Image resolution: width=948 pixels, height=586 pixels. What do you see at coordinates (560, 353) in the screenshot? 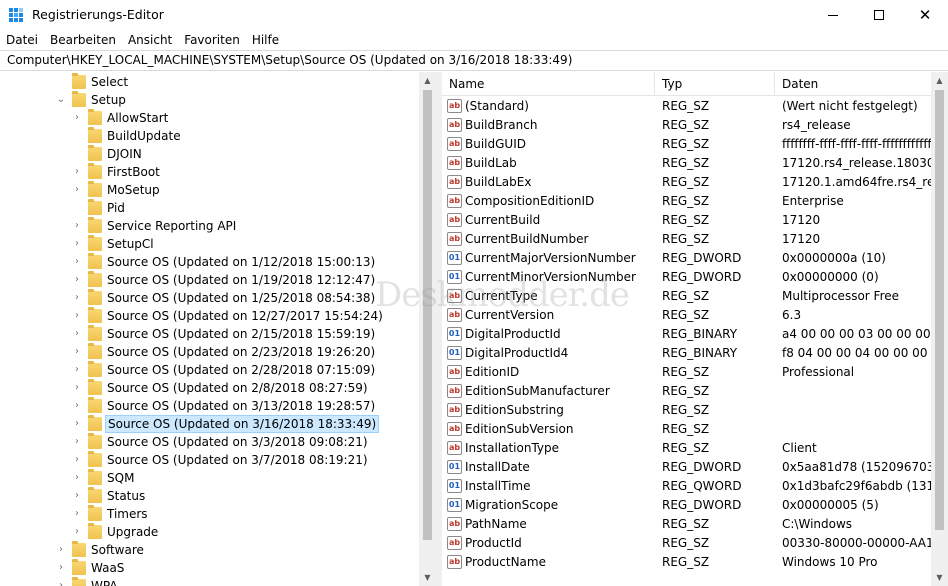
I see `value-name: DigitalProductId4` at bounding box center [560, 353].